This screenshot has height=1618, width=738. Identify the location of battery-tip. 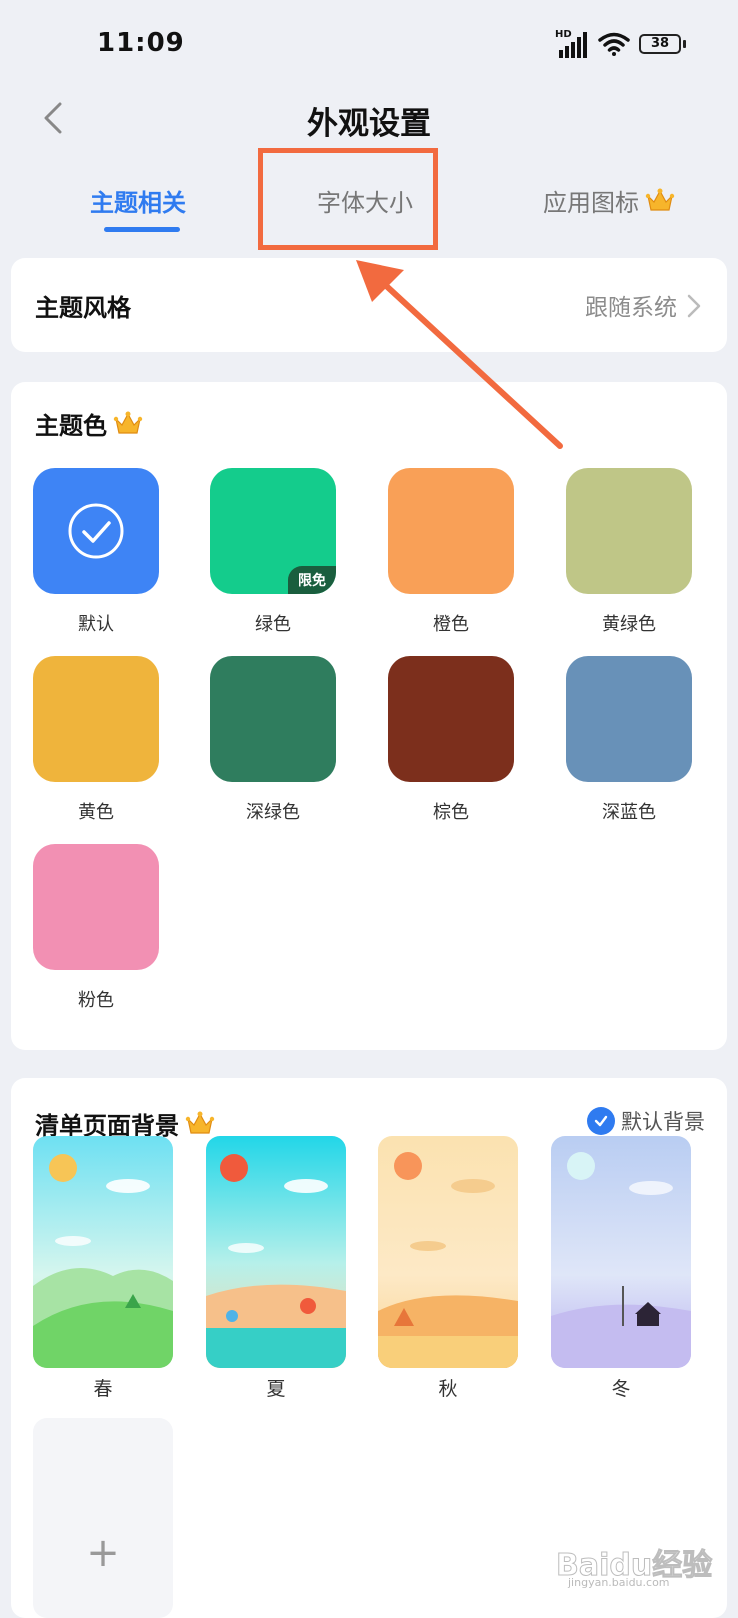
(684, 44).